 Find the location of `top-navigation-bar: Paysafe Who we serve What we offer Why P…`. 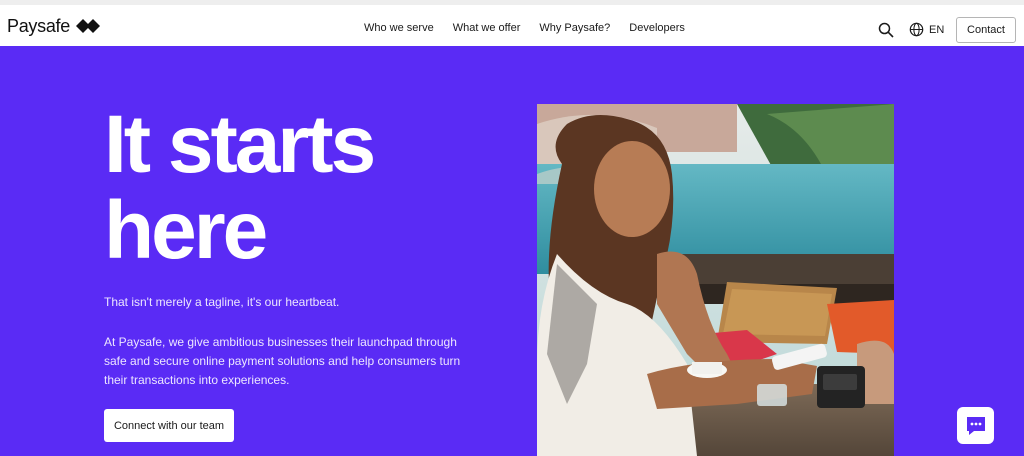

top-navigation-bar: Paysafe Who we serve What we offer Why P… is located at coordinates (512, 23).